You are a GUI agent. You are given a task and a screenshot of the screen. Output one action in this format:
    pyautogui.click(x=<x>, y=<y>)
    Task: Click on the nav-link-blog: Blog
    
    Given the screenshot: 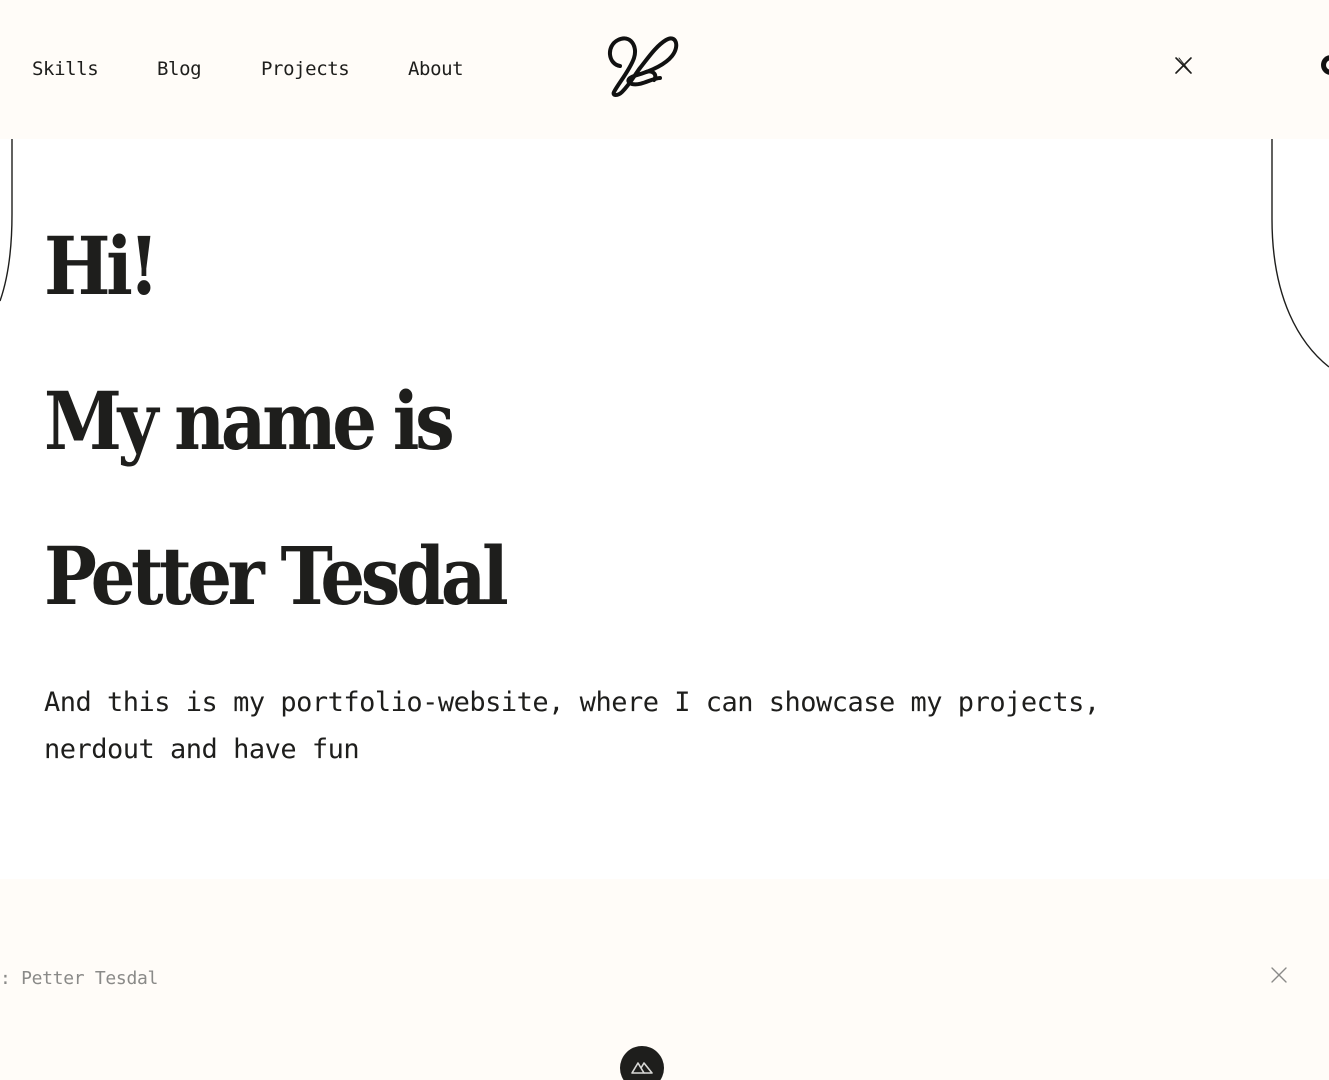 What is the action you would take?
    pyautogui.click(x=179, y=69)
    